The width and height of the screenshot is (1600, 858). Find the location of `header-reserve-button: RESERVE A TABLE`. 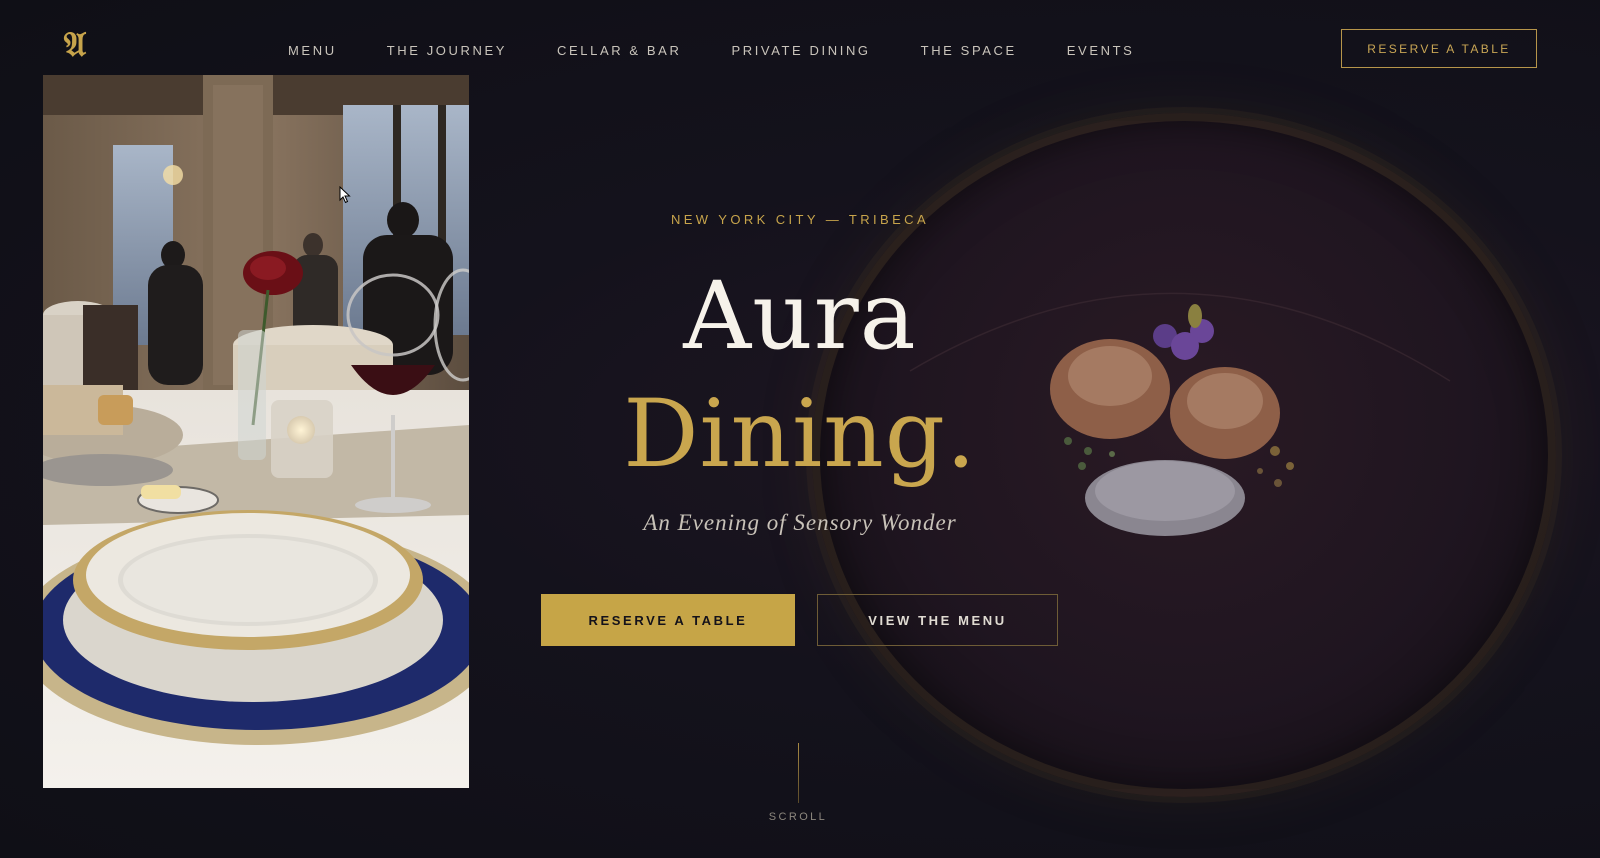

header-reserve-button: RESERVE A TABLE is located at coordinates (1439, 48).